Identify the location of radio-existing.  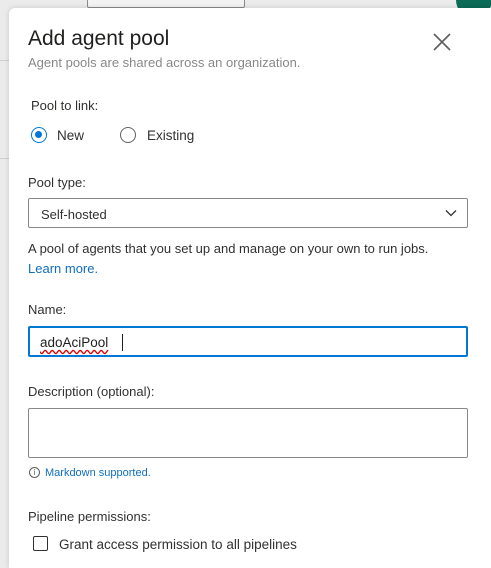
(128, 135).